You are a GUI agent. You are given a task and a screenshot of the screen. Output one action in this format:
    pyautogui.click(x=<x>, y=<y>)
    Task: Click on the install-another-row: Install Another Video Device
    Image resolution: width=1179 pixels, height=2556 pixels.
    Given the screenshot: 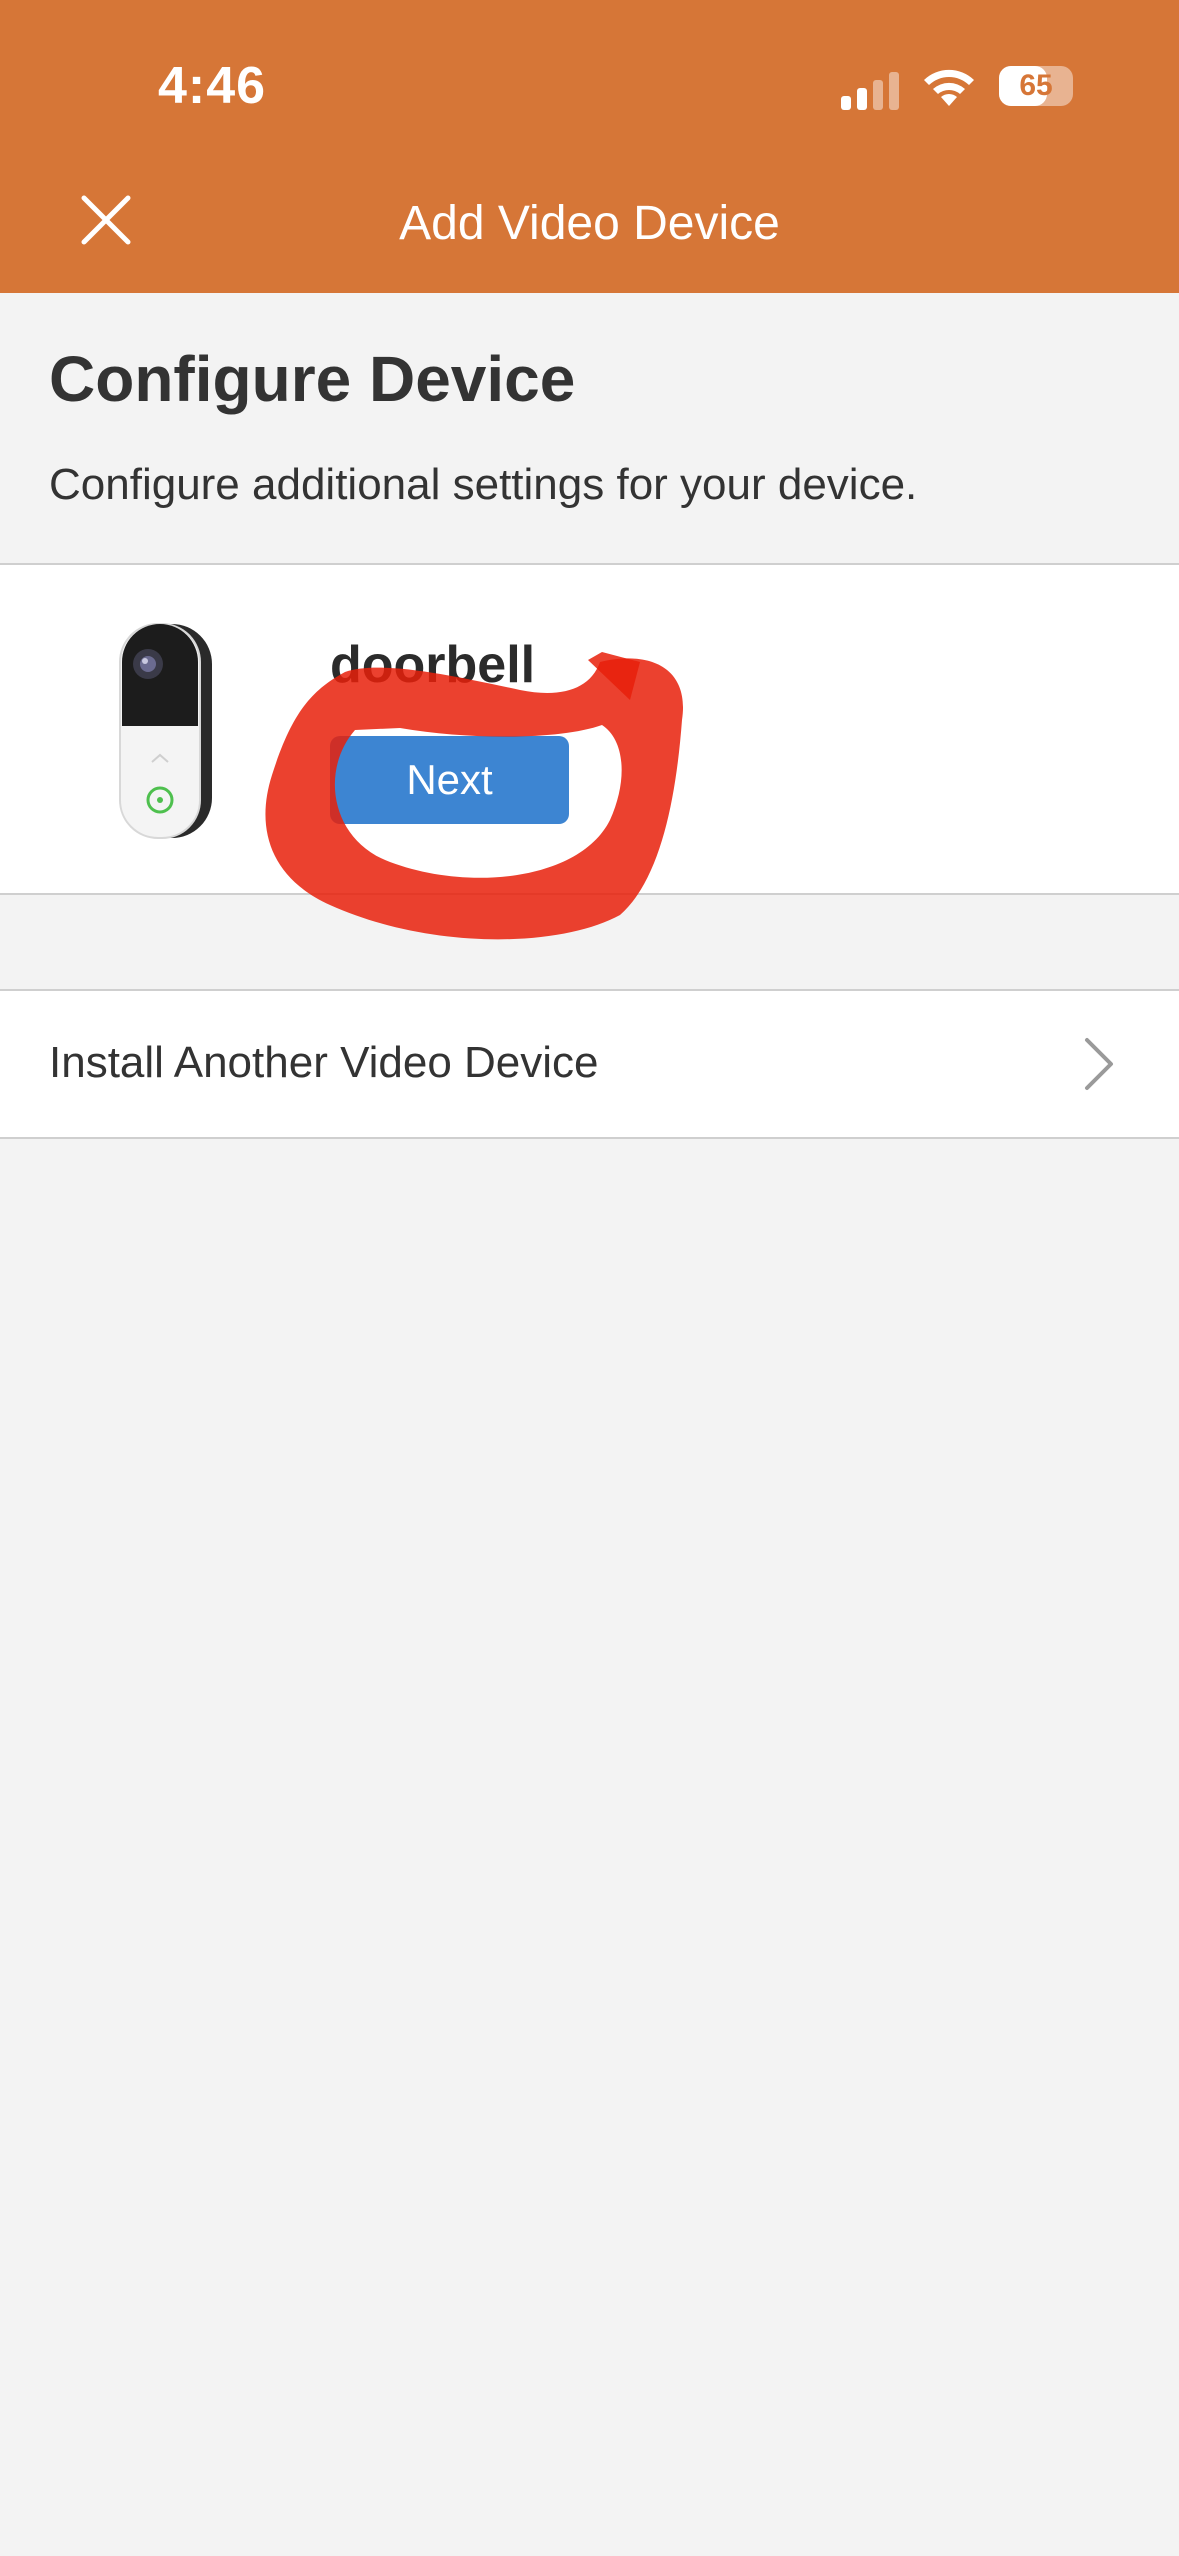 What is the action you would take?
    pyautogui.click(x=589, y=1064)
    